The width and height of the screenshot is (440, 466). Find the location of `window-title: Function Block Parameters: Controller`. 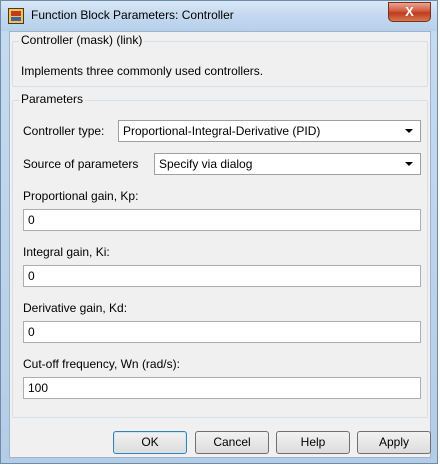

window-title: Function Block Parameters: Controller is located at coordinates (132, 15).